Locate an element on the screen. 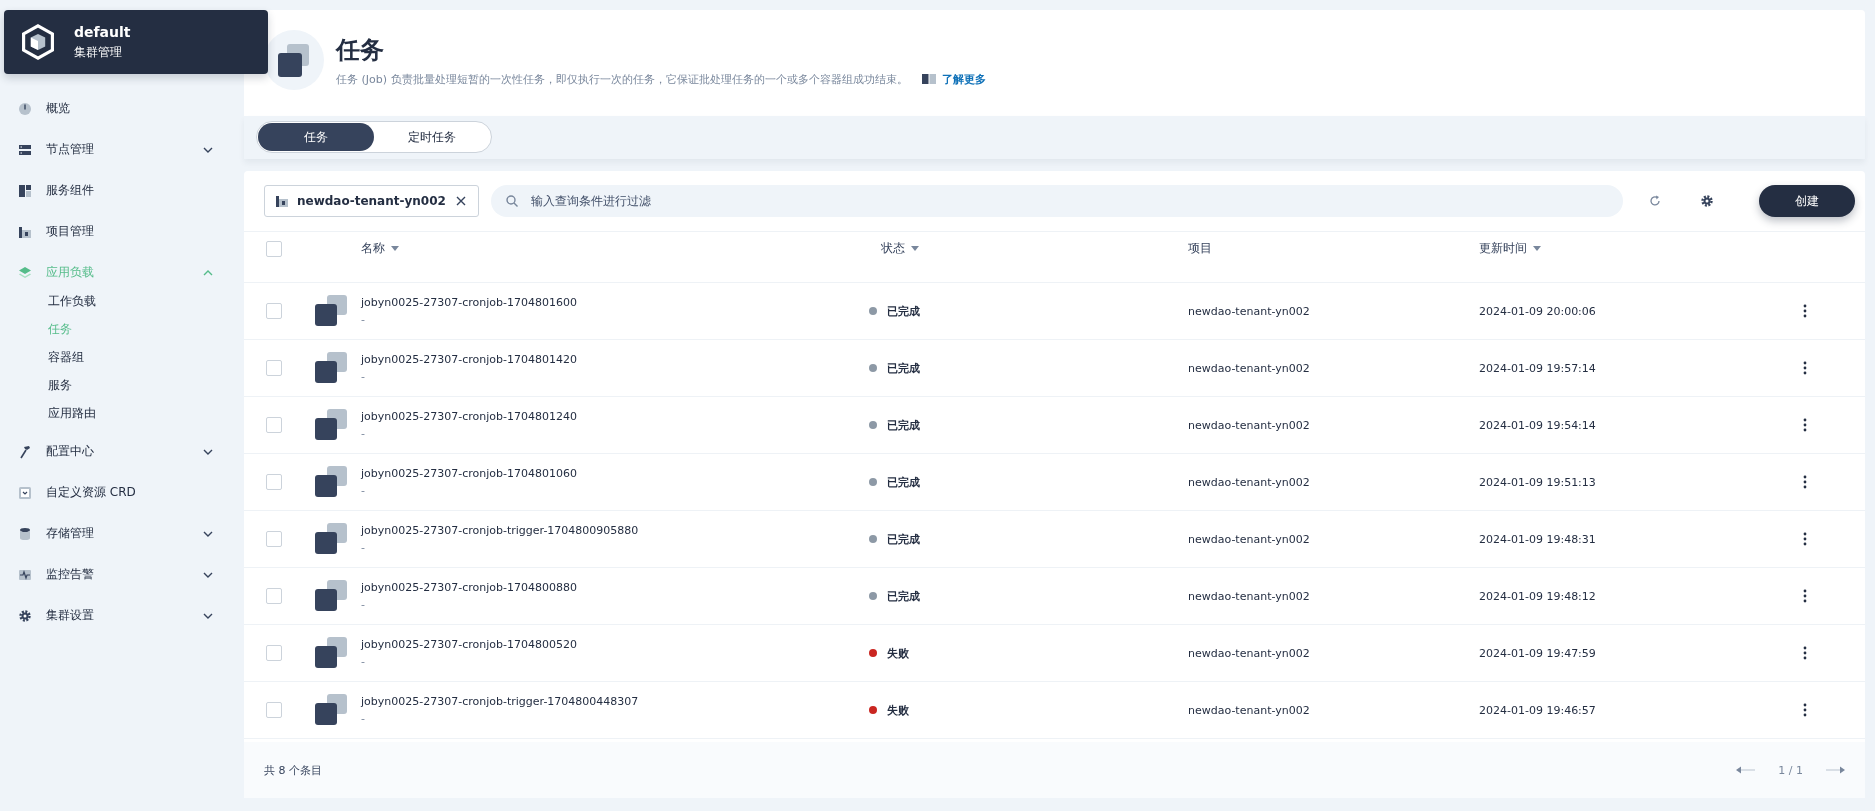 This screenshot has width=1875, height=811. left-arrow-icon is located at coordinates (1746, 770).